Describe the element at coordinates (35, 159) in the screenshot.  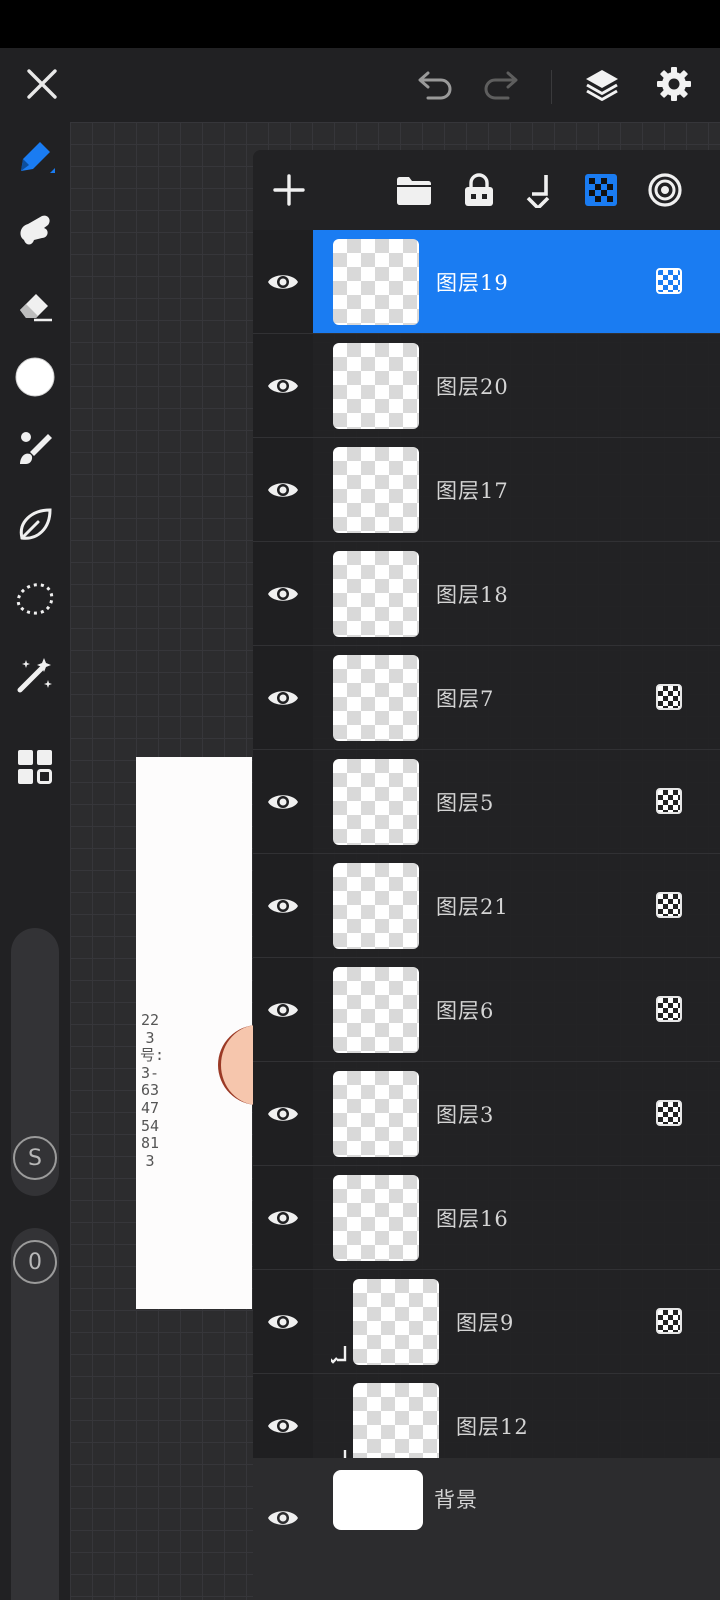
I see `pen-icon` at that location.